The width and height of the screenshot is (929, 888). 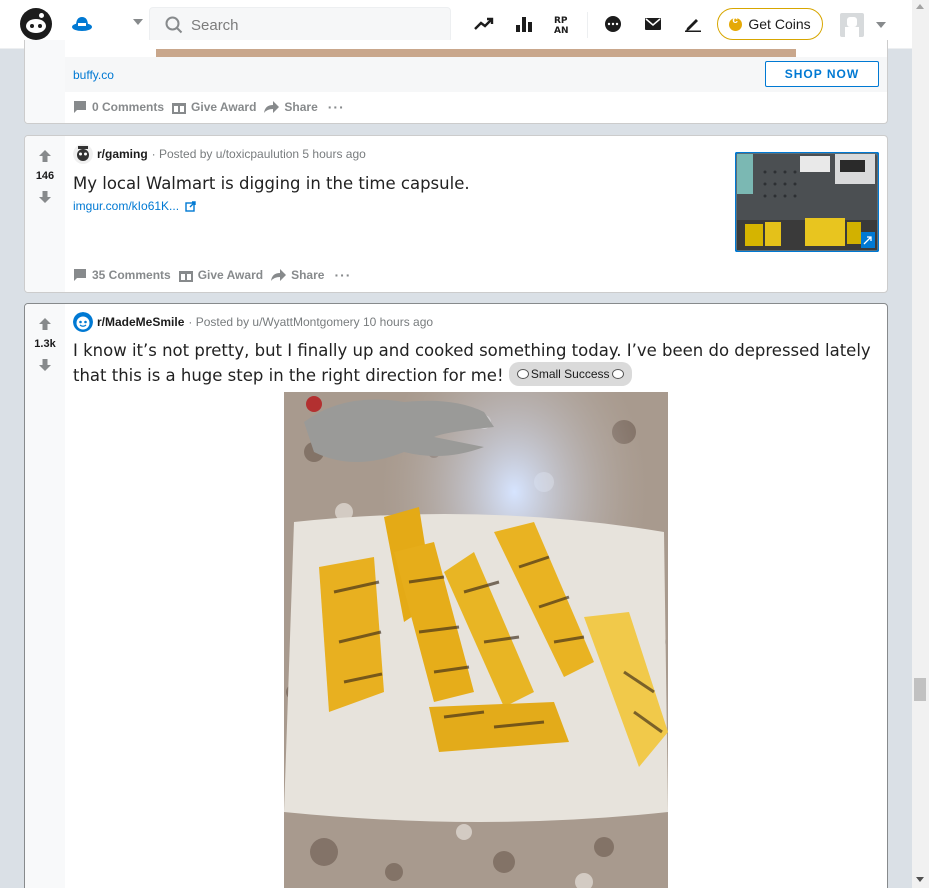 What do you see at coordinates (311, 25) in the screenshot?
I see `search-input` at bounding box center [311, 25].